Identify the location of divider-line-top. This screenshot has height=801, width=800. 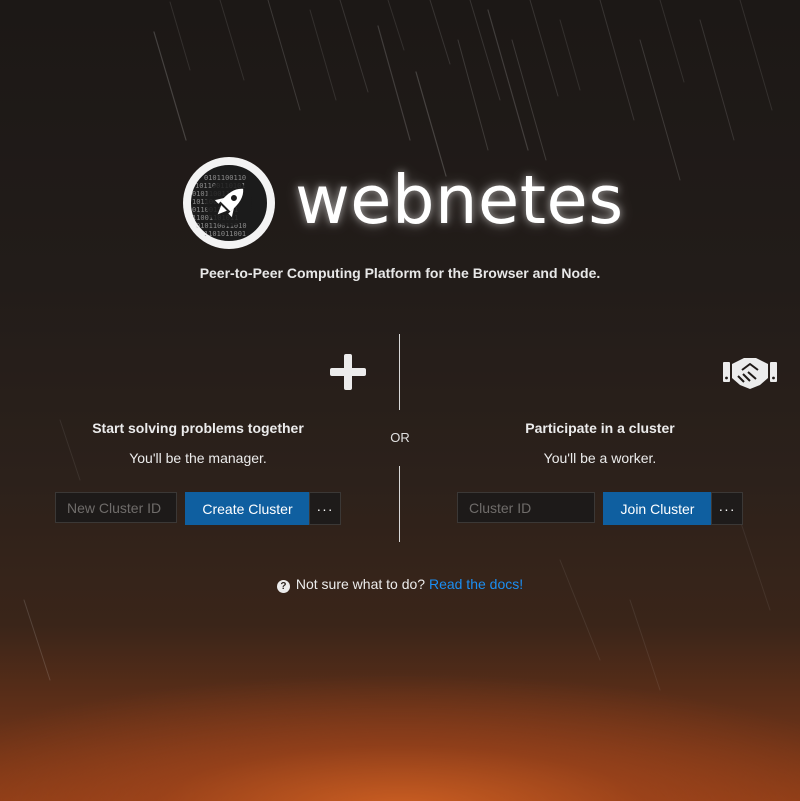
(399, 372).